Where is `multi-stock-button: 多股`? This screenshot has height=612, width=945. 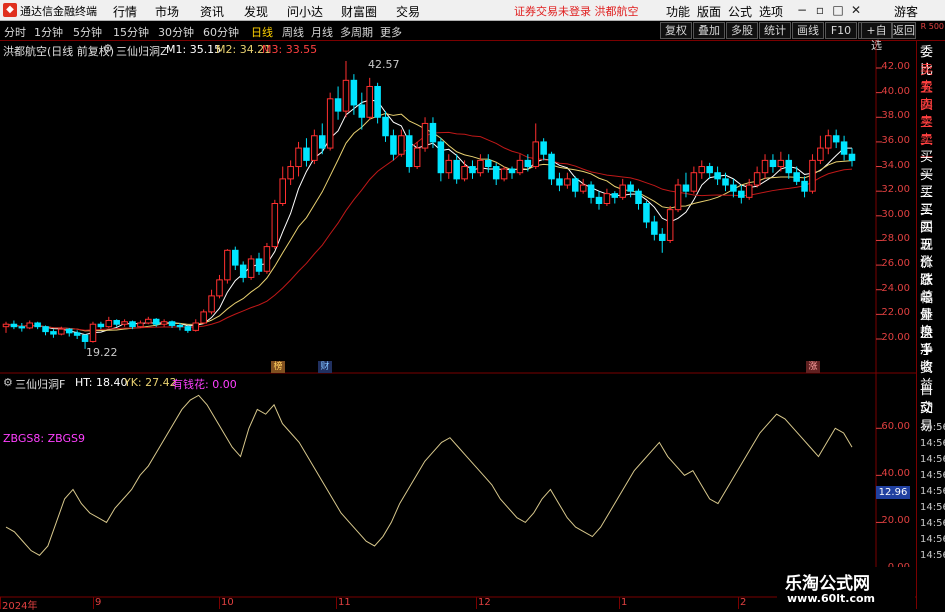 multi-stock-button: 多股 is located at coordinates (742, 30).